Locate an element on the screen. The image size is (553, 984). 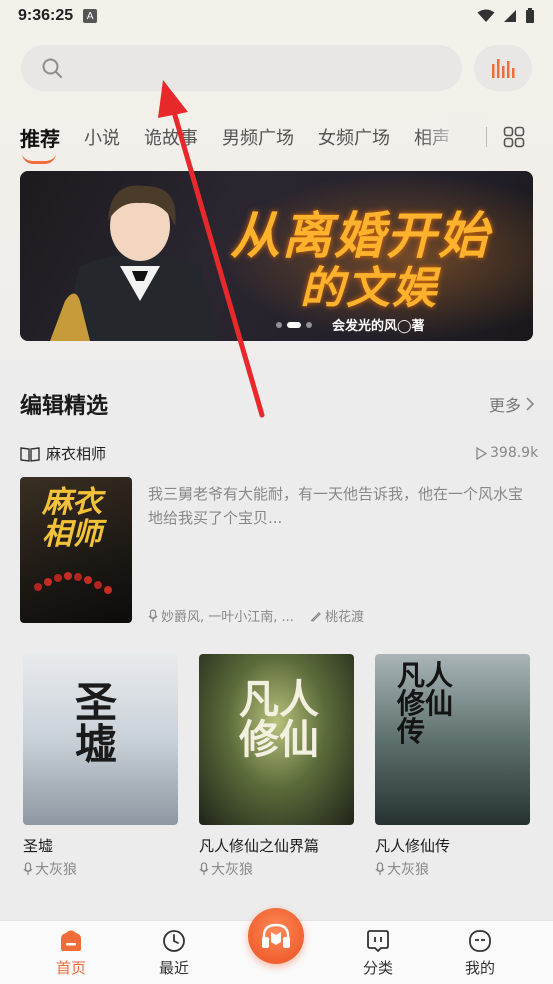
banner-title-line2: 的文娱 is located at coordinates (369, 288).